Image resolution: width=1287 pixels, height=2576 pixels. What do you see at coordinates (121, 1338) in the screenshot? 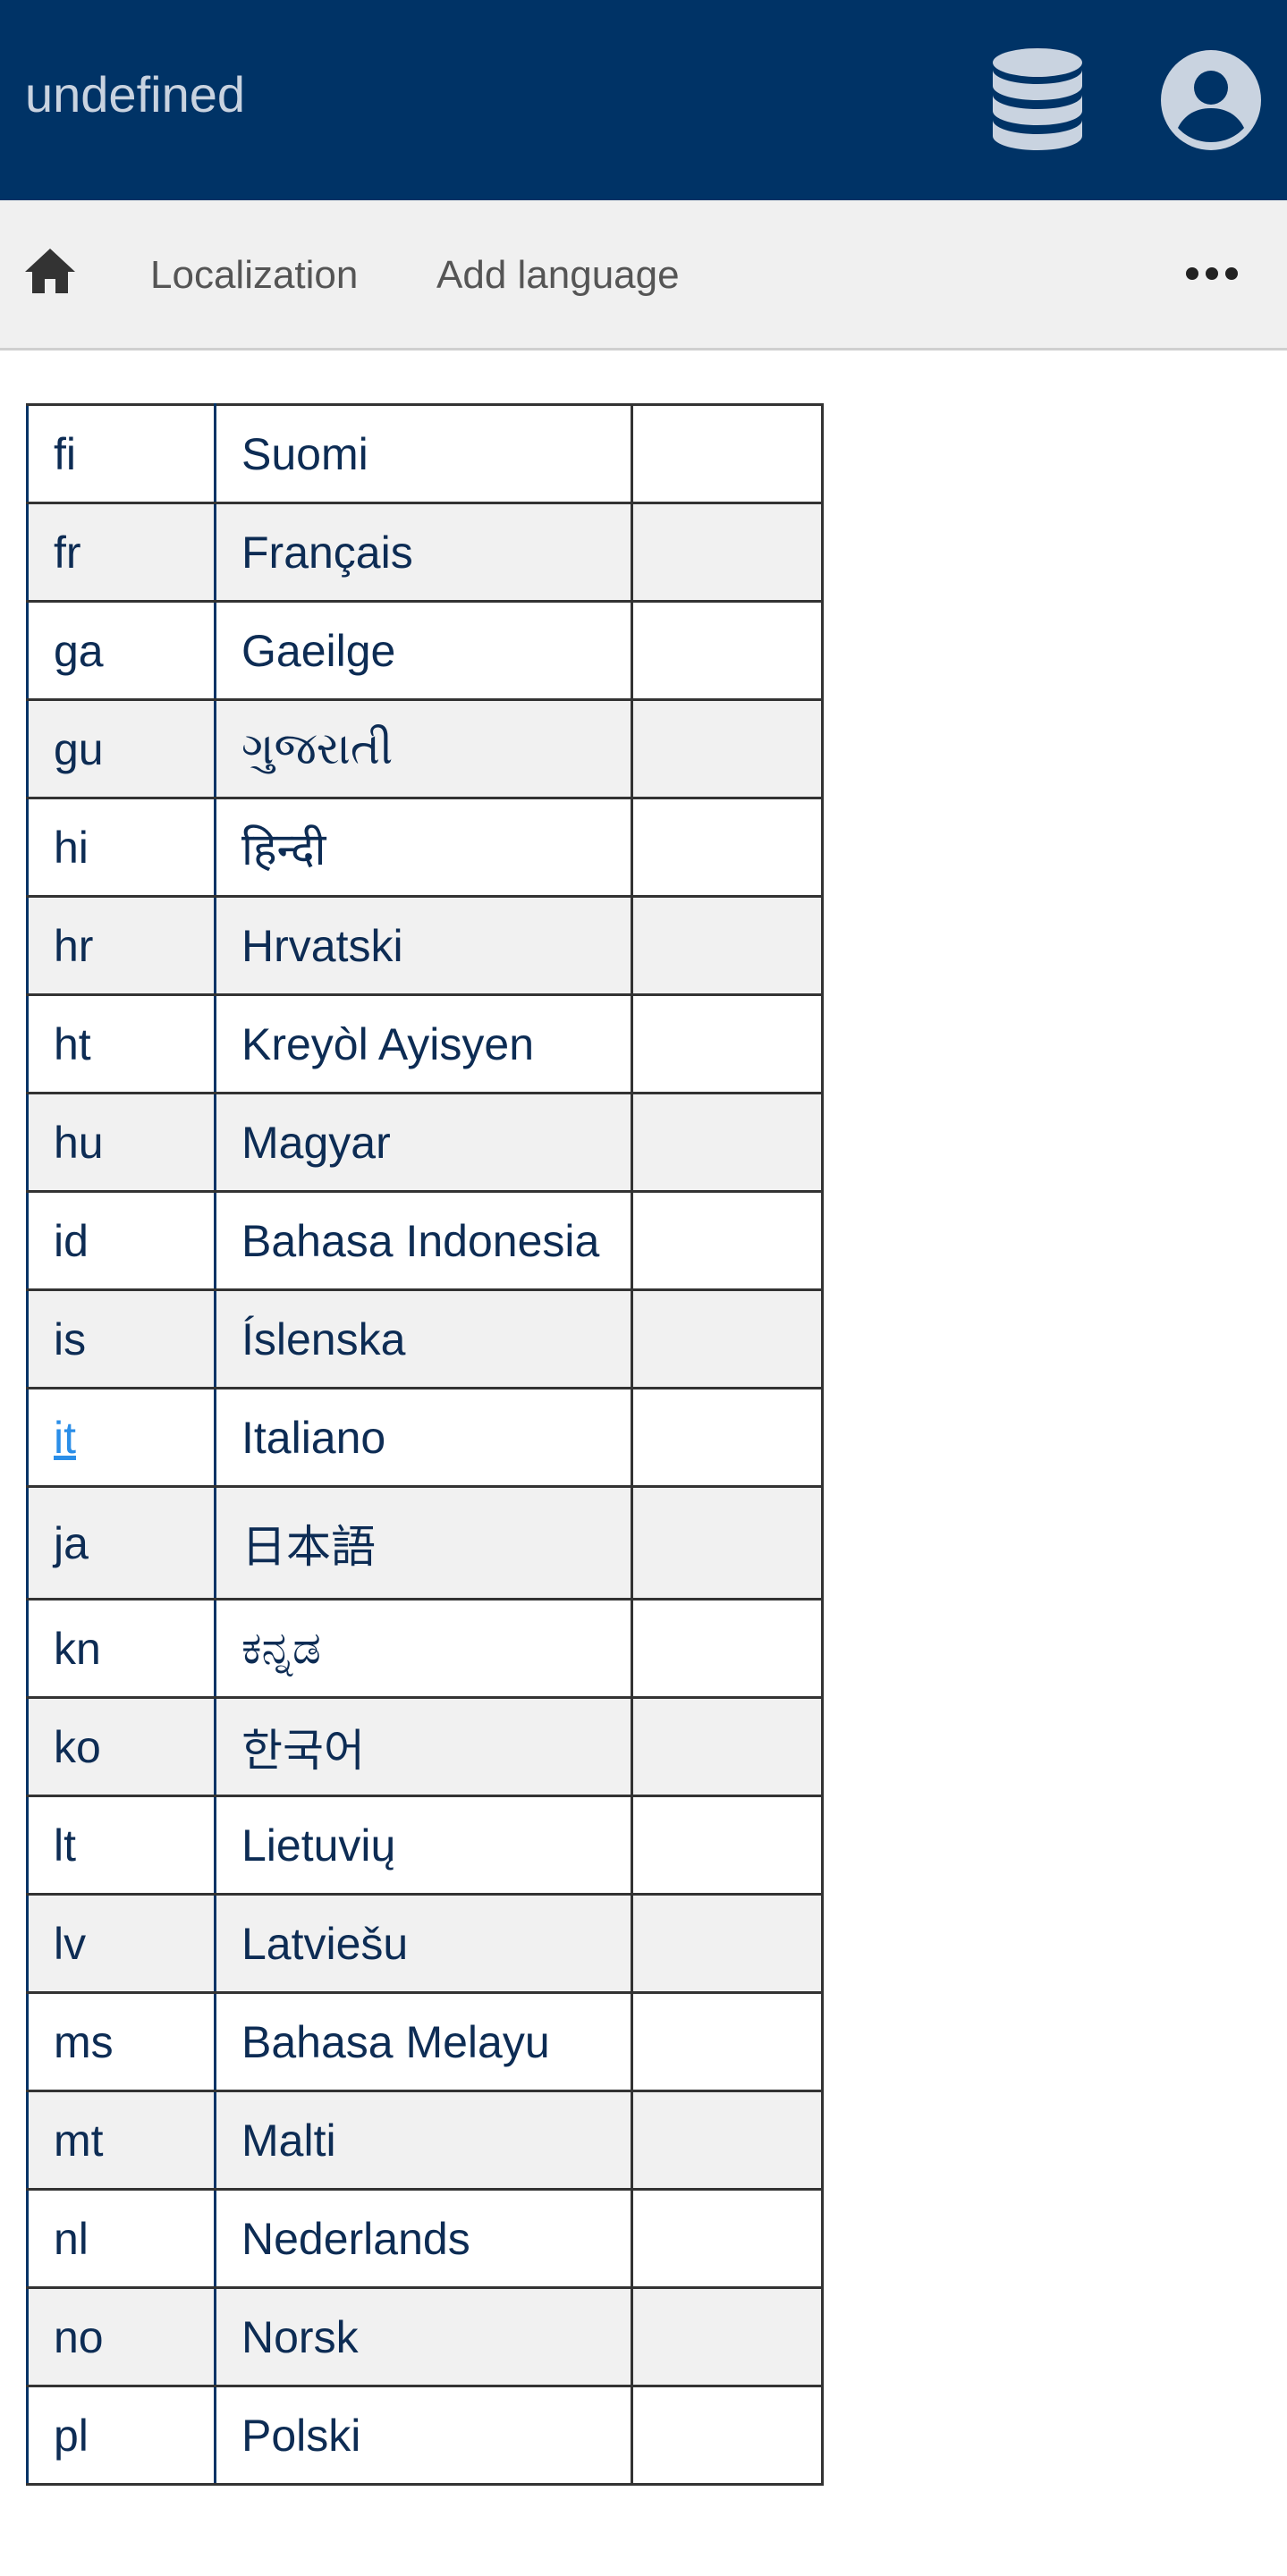
I see `language-code-cell: is` at bounding box center [121, 1338].